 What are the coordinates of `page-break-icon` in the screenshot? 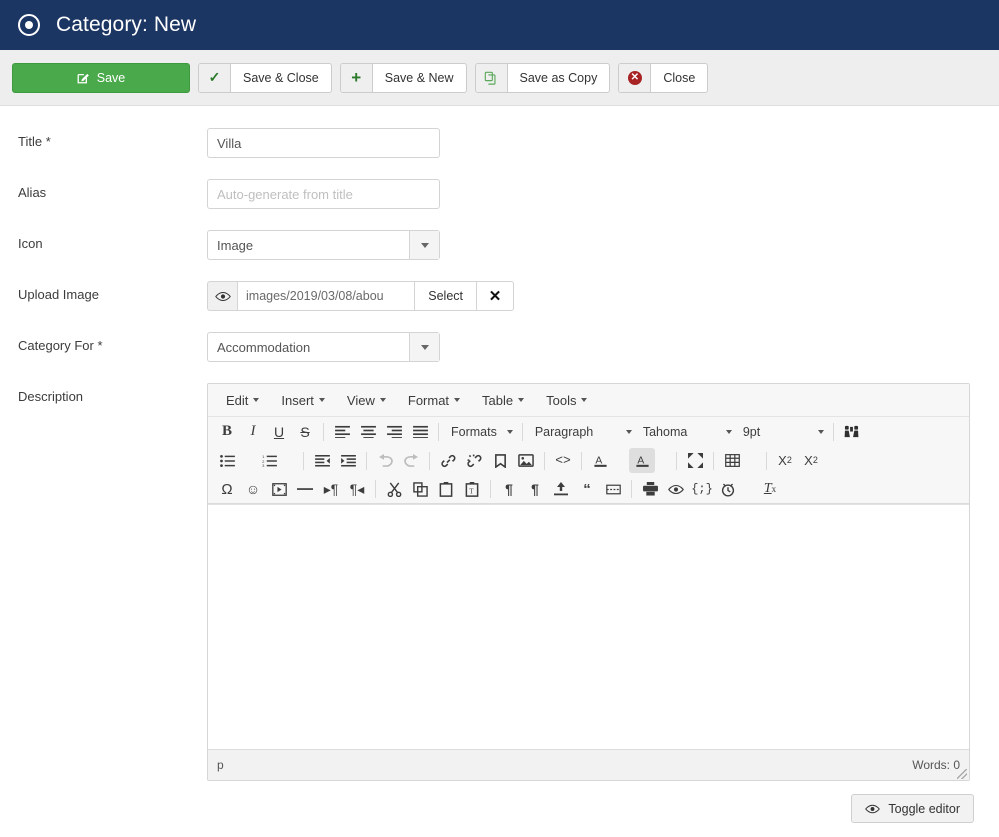 It's located at (613, 489).